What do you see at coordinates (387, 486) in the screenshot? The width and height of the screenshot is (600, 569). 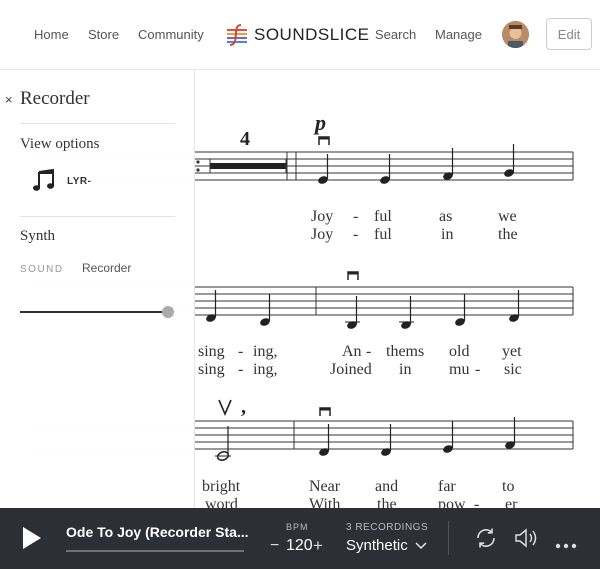 I see `lyric-word: and` at bounding box center [387, 486].